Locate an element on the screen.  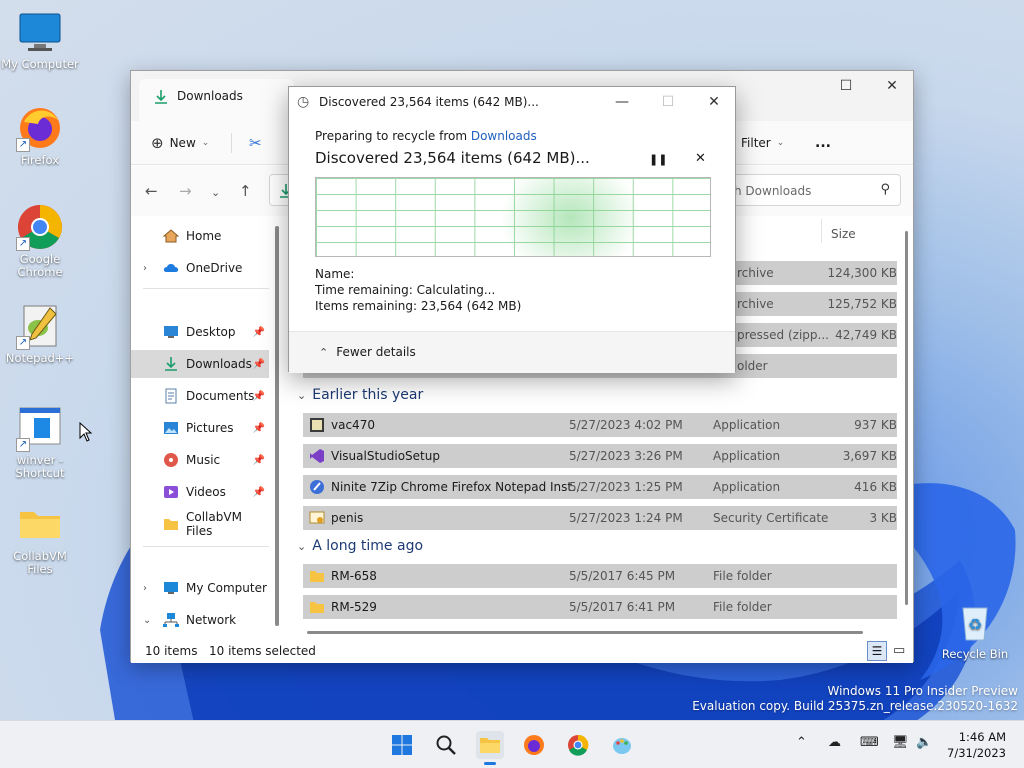
visual-studio-icon is located at coordinates (317, 456).